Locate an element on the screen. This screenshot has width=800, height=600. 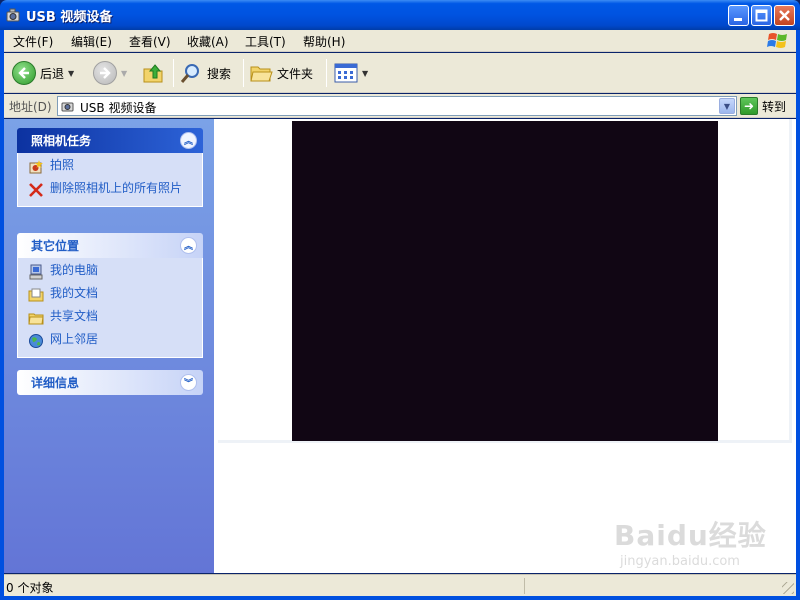
address-bar: 地址(D) USB 视频设备 ▼ ➜ 转到 is located at coordinates (400, 106).